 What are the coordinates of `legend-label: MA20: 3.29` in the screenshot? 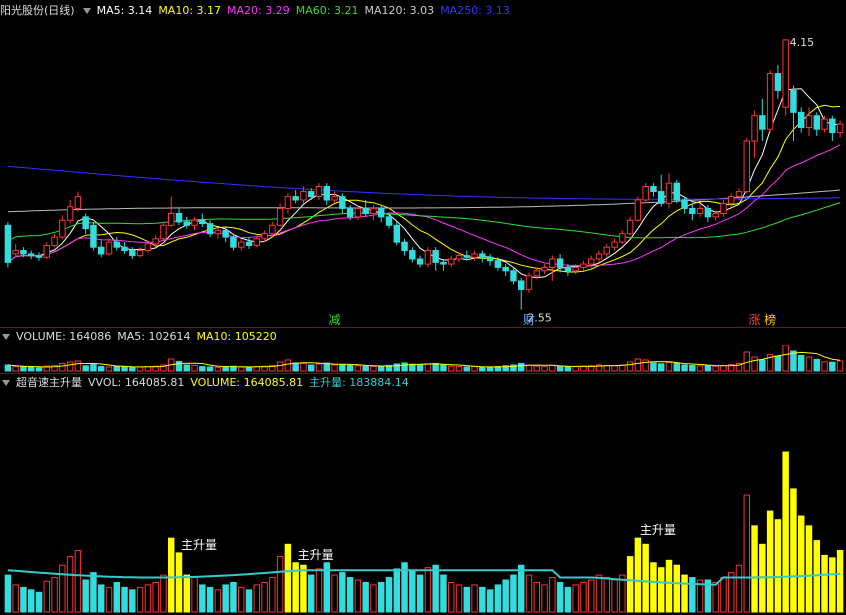 It's located at (258, 10).